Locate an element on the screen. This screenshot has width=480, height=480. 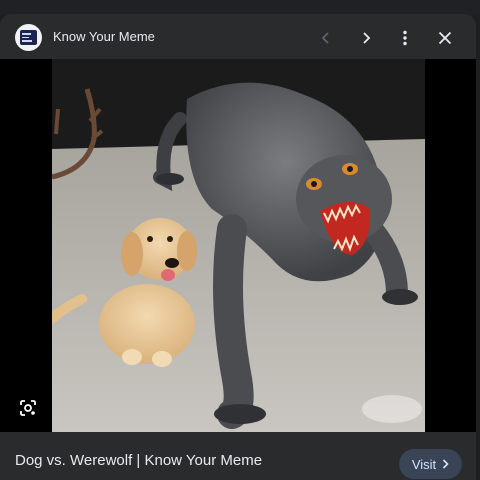
top-strip is located at coordinates (240, 7).